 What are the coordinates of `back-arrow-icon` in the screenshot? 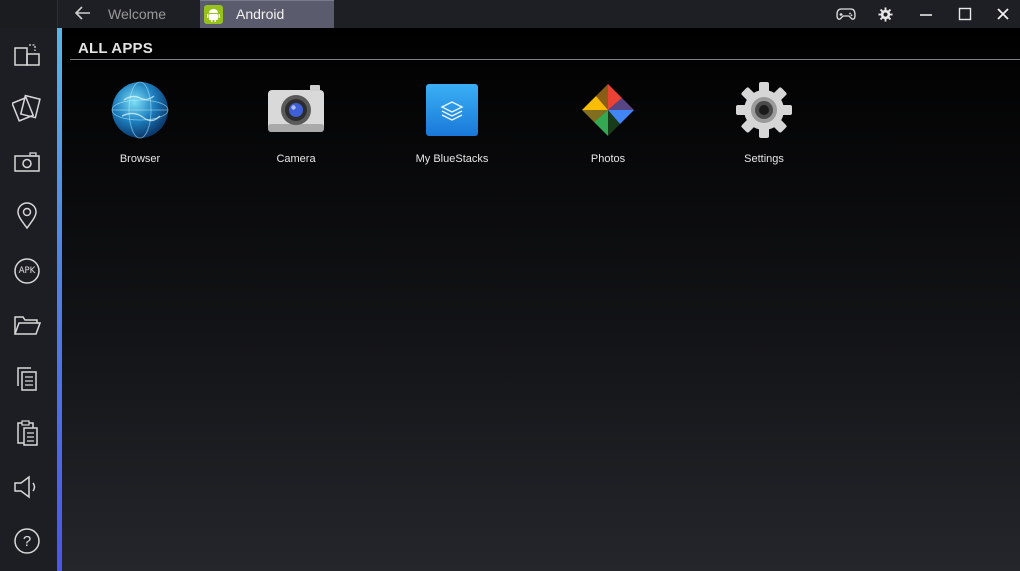 It's located at (83, 14).